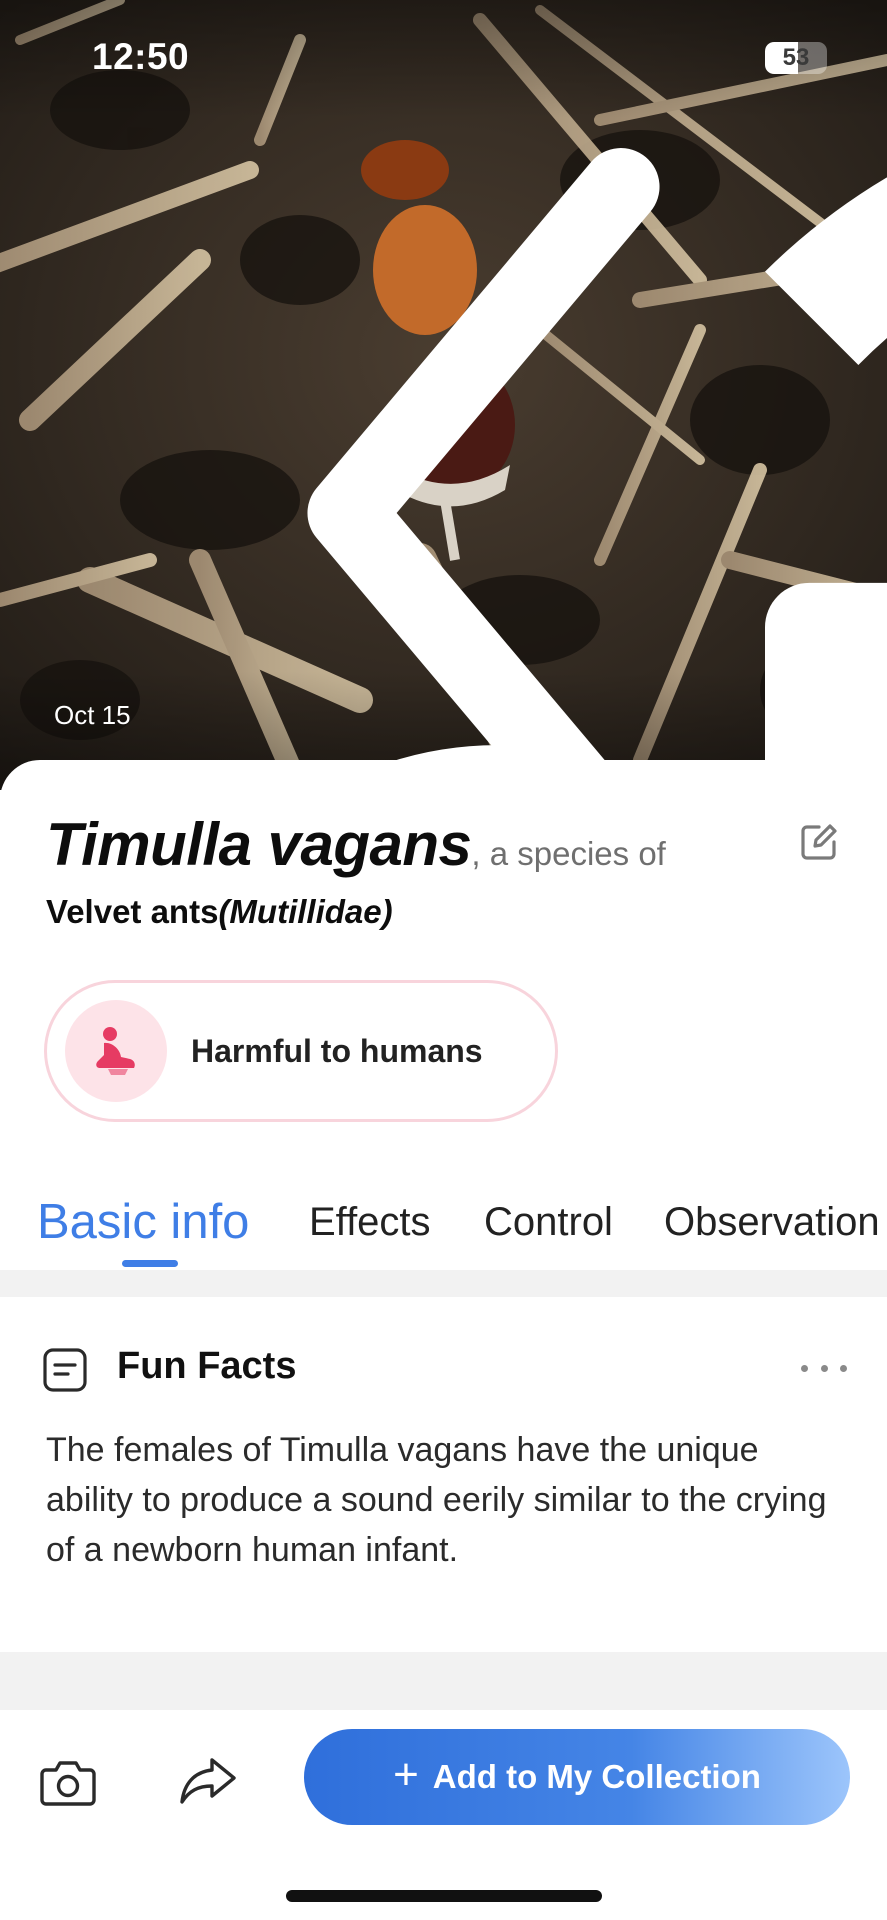 This screenshot has width=887, height=1920. I want to click on tab-observation: Observation, so click(772, 1222).